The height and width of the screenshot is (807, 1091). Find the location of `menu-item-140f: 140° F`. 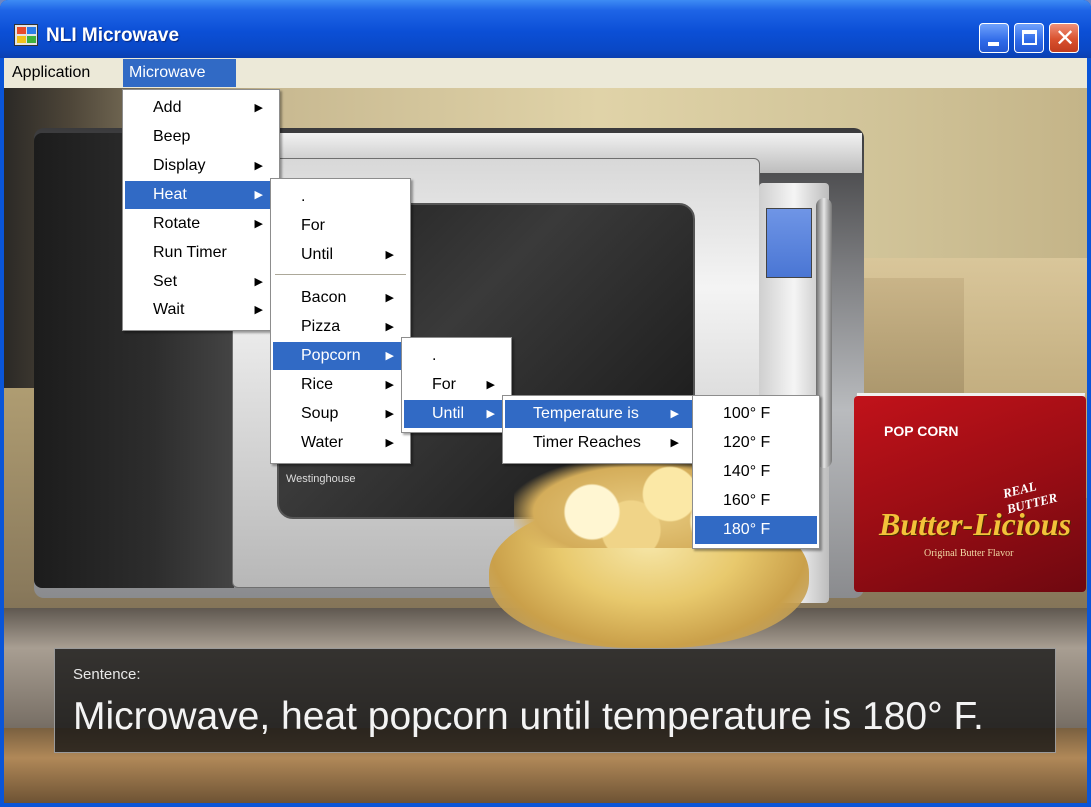

menu-item-140f: 140° F is located at coordinates (756, 472).